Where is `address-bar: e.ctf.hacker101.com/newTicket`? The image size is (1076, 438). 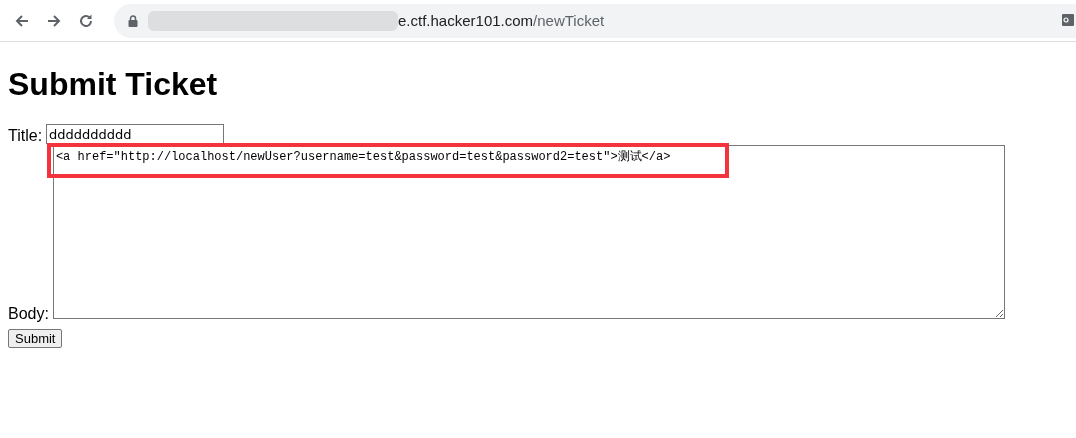 address-bar: e.ctf.hacker101.com/newTicket is located at coordinates (595, 20).